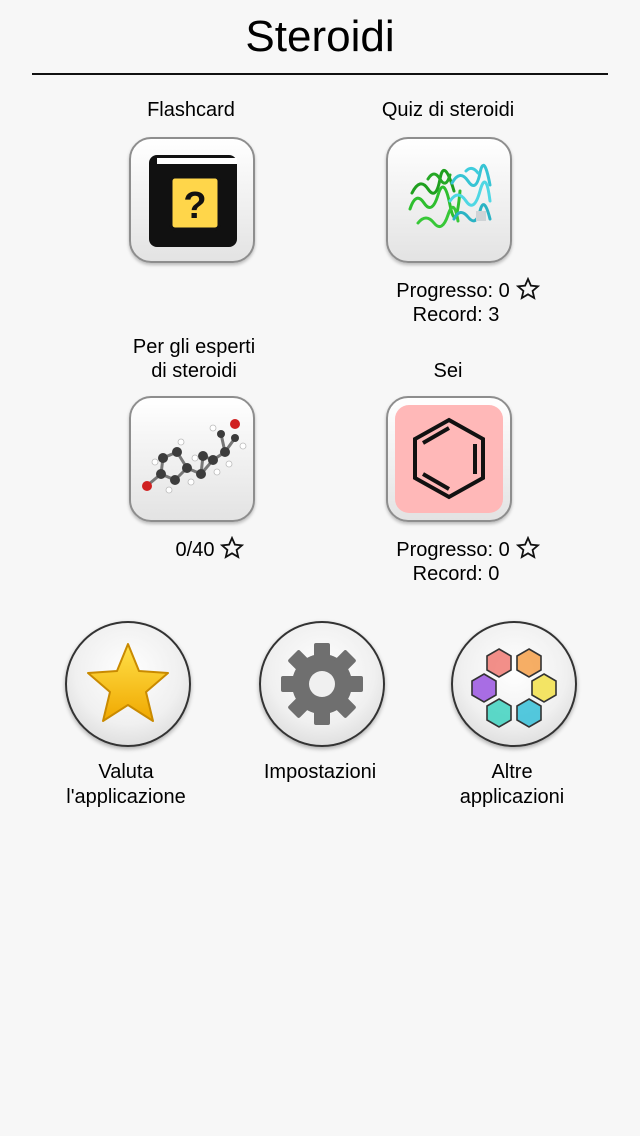  What do you see at coordinates (512, 785) in the screenshot?
I see `more-apps-label: Altre applicazioni` at bounding box center [512, 785].